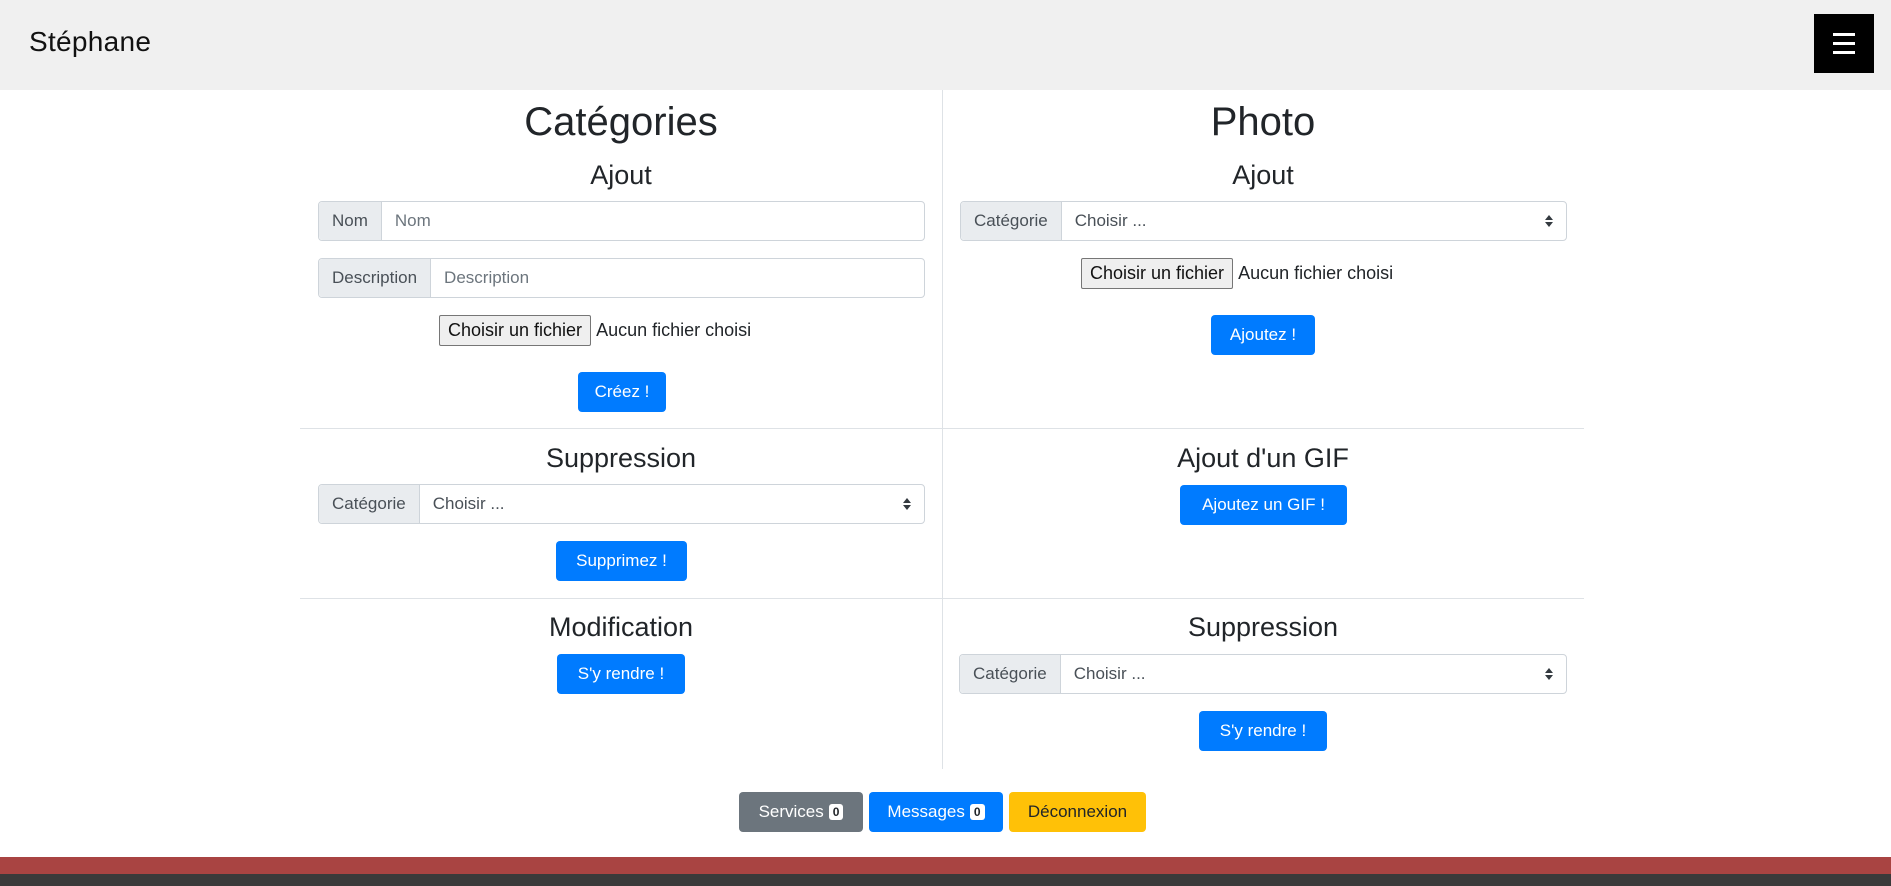 This screenshot has width=1891, height=886. I want to click on photo-file-status: Aucun fichier choisi, so click(1316, 273).